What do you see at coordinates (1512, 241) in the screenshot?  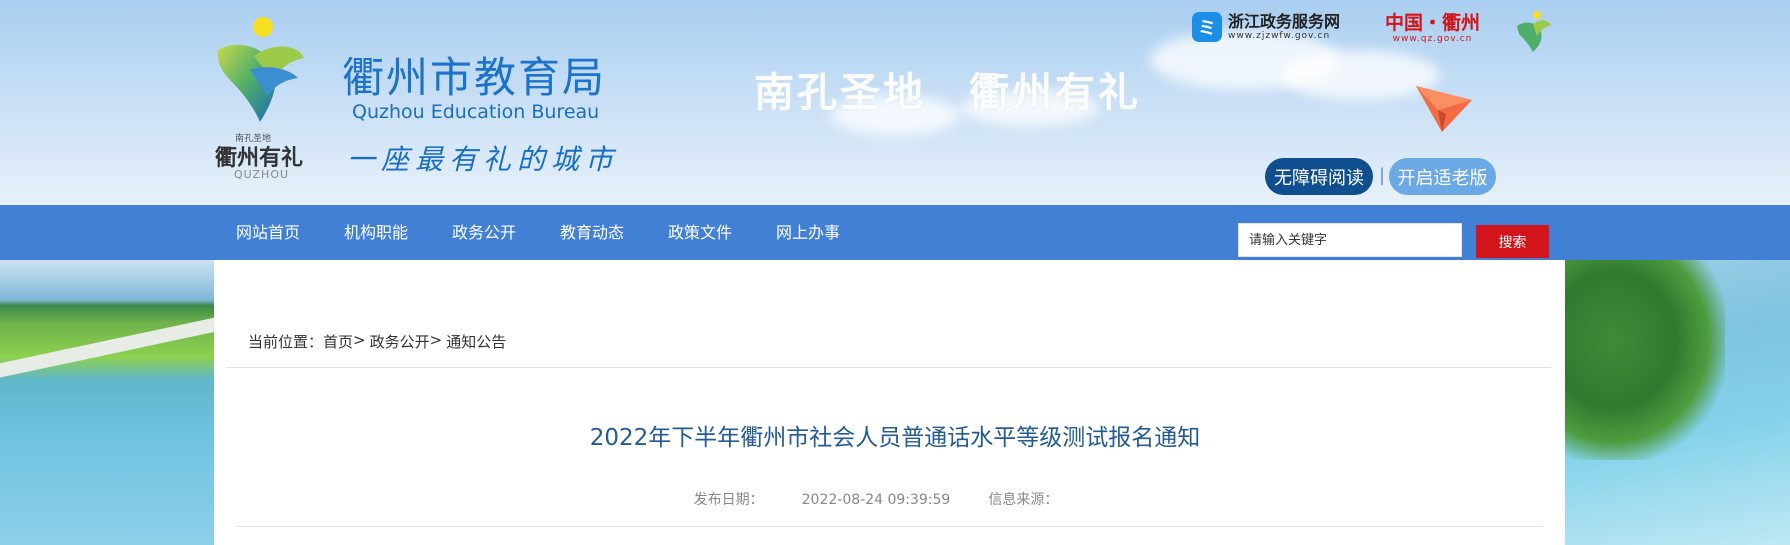 I see `search-button: 搜索` at bounding box center [1512, 241].